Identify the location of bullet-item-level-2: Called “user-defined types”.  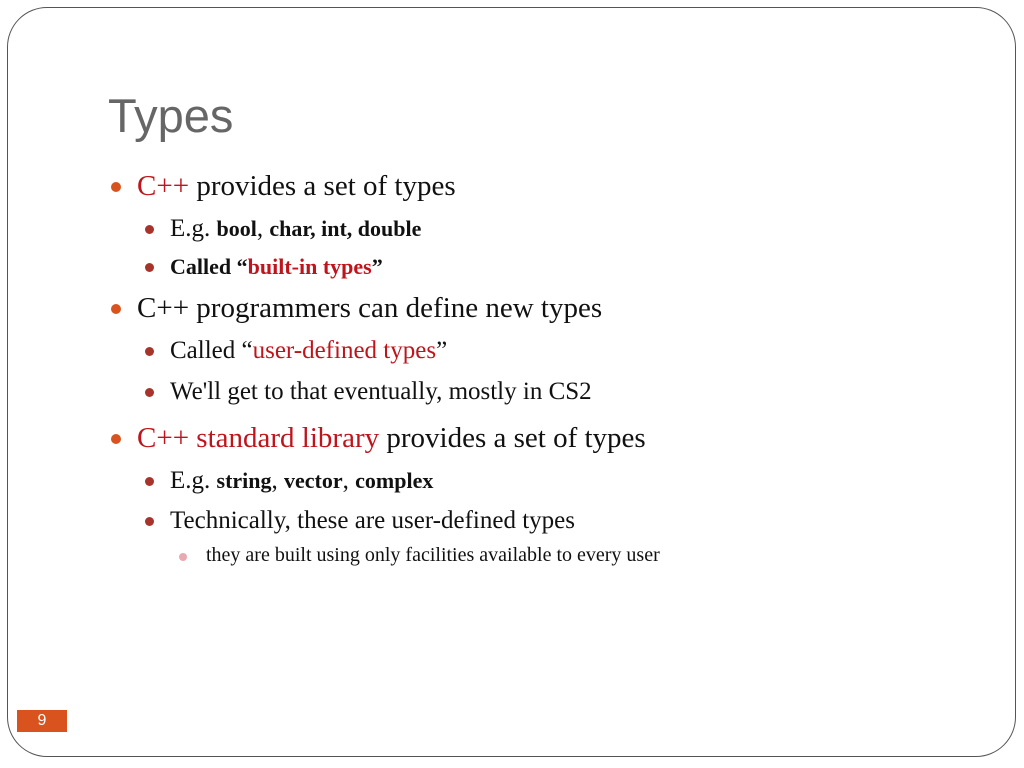
(308, 350).